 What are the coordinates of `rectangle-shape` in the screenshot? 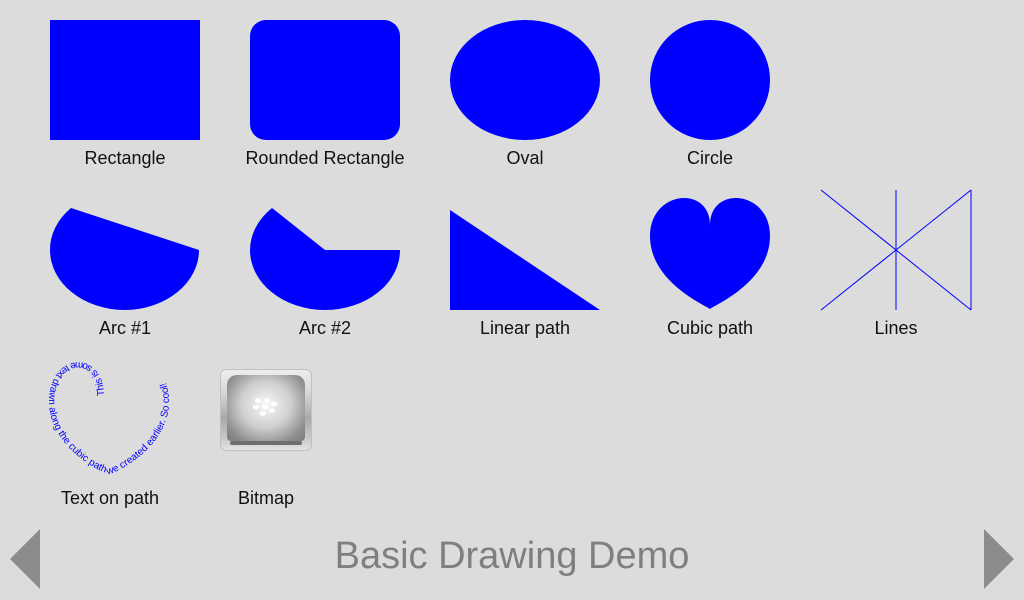 It's located at (125, 80).